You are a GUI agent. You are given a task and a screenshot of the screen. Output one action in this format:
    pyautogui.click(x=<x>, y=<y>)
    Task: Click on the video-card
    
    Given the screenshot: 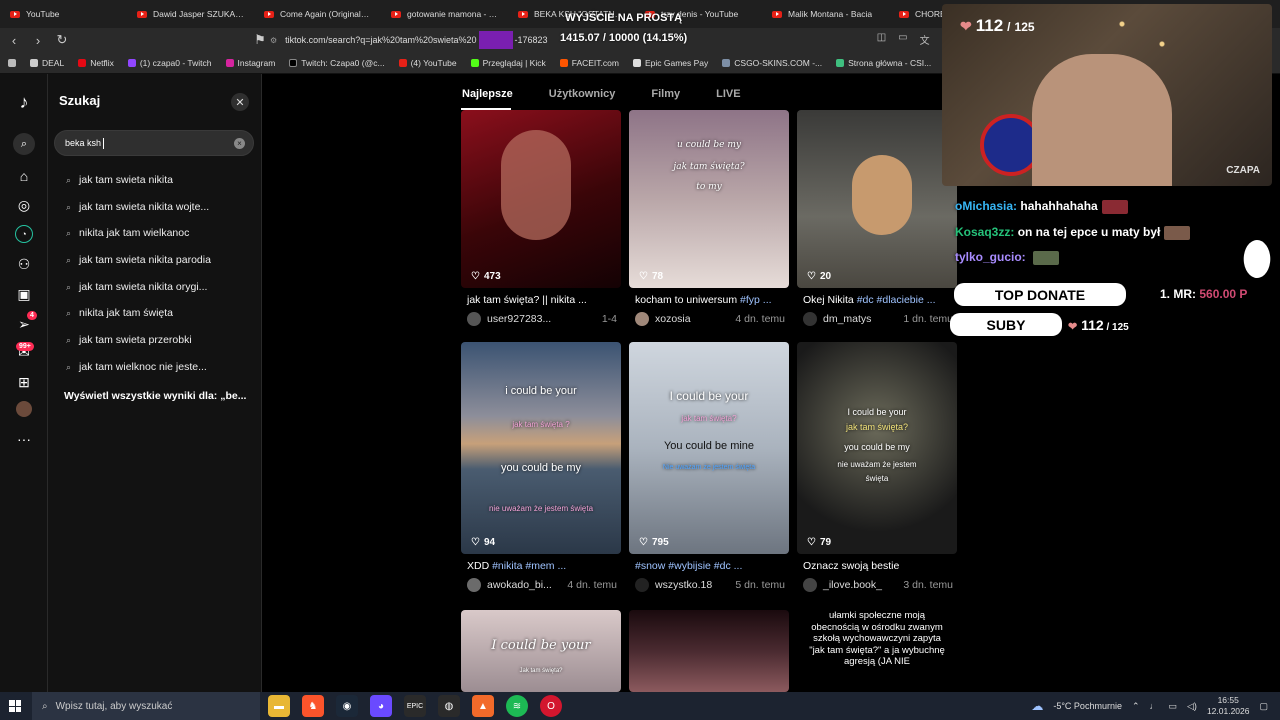 What is the action you would take?
    pyautogui.click(x=709, y=651)
    